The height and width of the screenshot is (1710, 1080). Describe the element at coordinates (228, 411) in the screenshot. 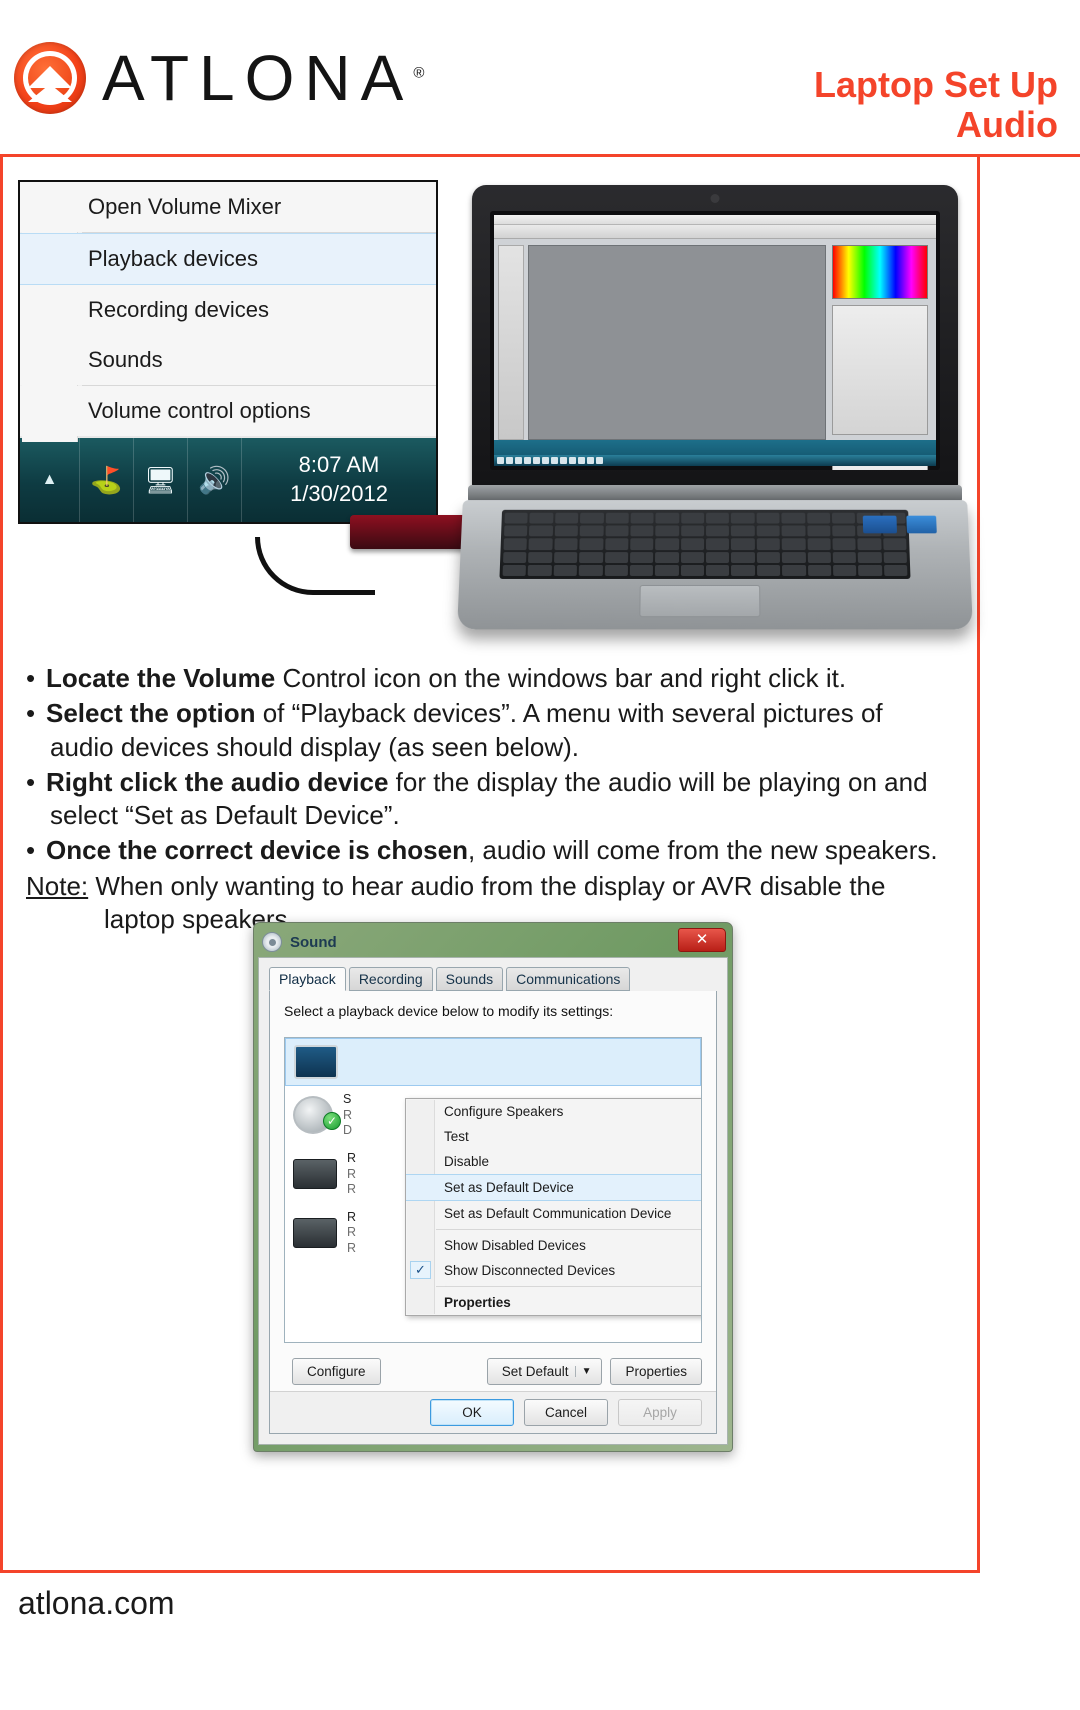

I see `menu-item-volume-control-options: Volume control options` at that location.